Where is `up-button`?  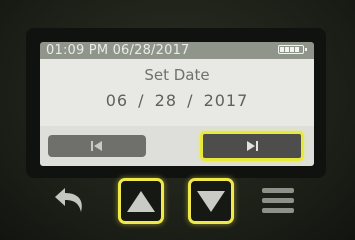 up-button is located at coordinates (141, 201).